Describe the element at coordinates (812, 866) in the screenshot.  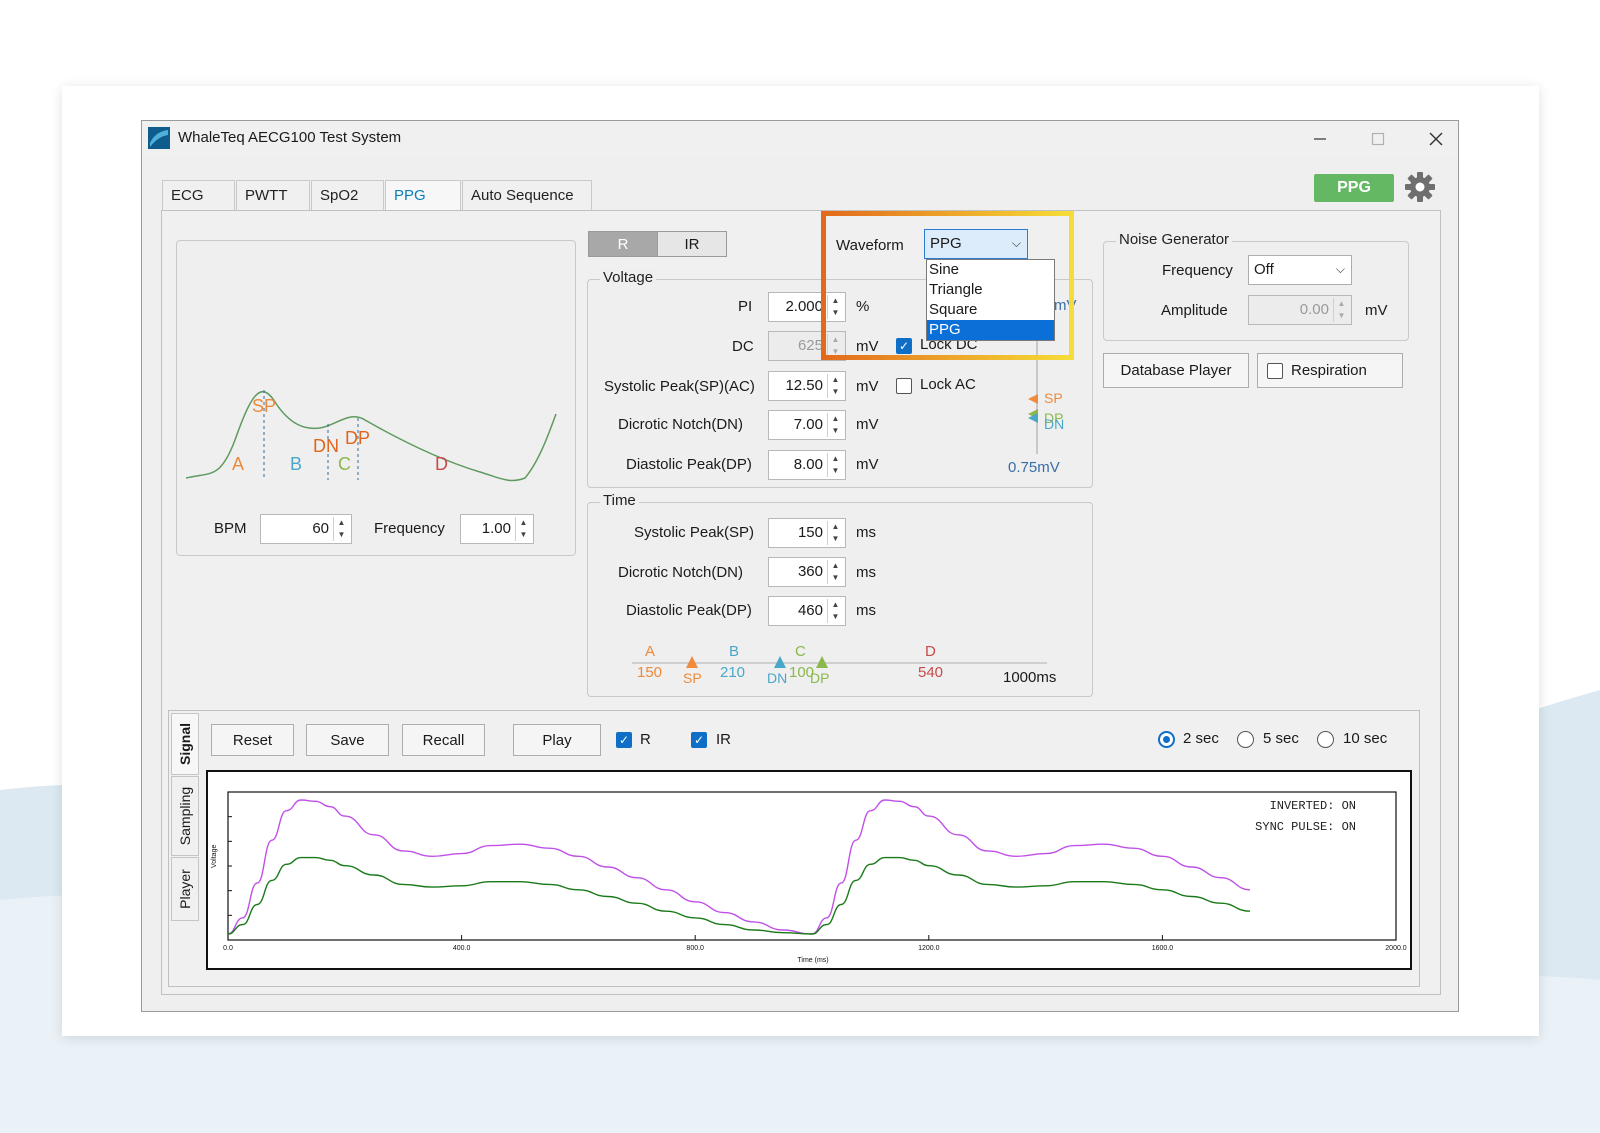
I see `plot-area` at that location.